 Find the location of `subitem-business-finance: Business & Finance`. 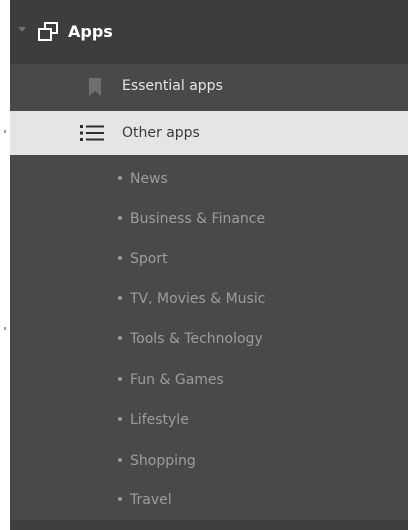

subitem-business-finance: Business & Finance is located at coordinates (191, 219).